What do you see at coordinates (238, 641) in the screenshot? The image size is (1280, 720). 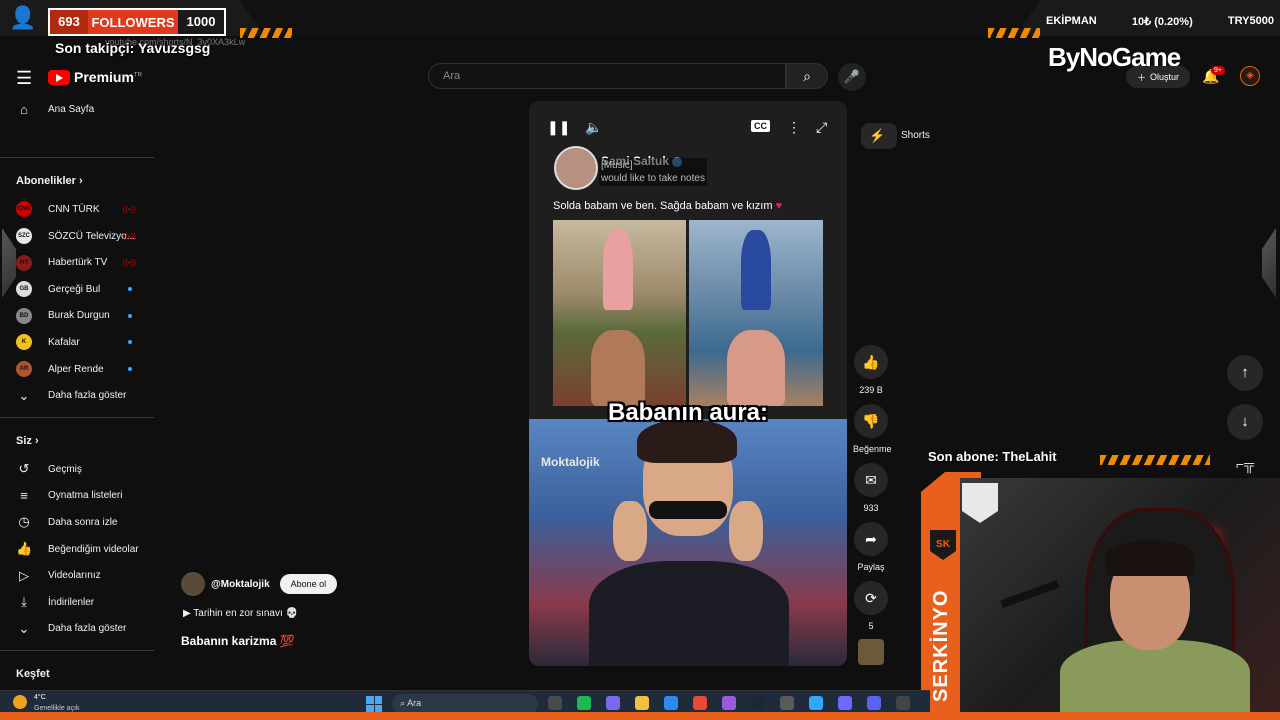 I see `short-title: Babanın karizma 💯` at bounding box center [238, 641].